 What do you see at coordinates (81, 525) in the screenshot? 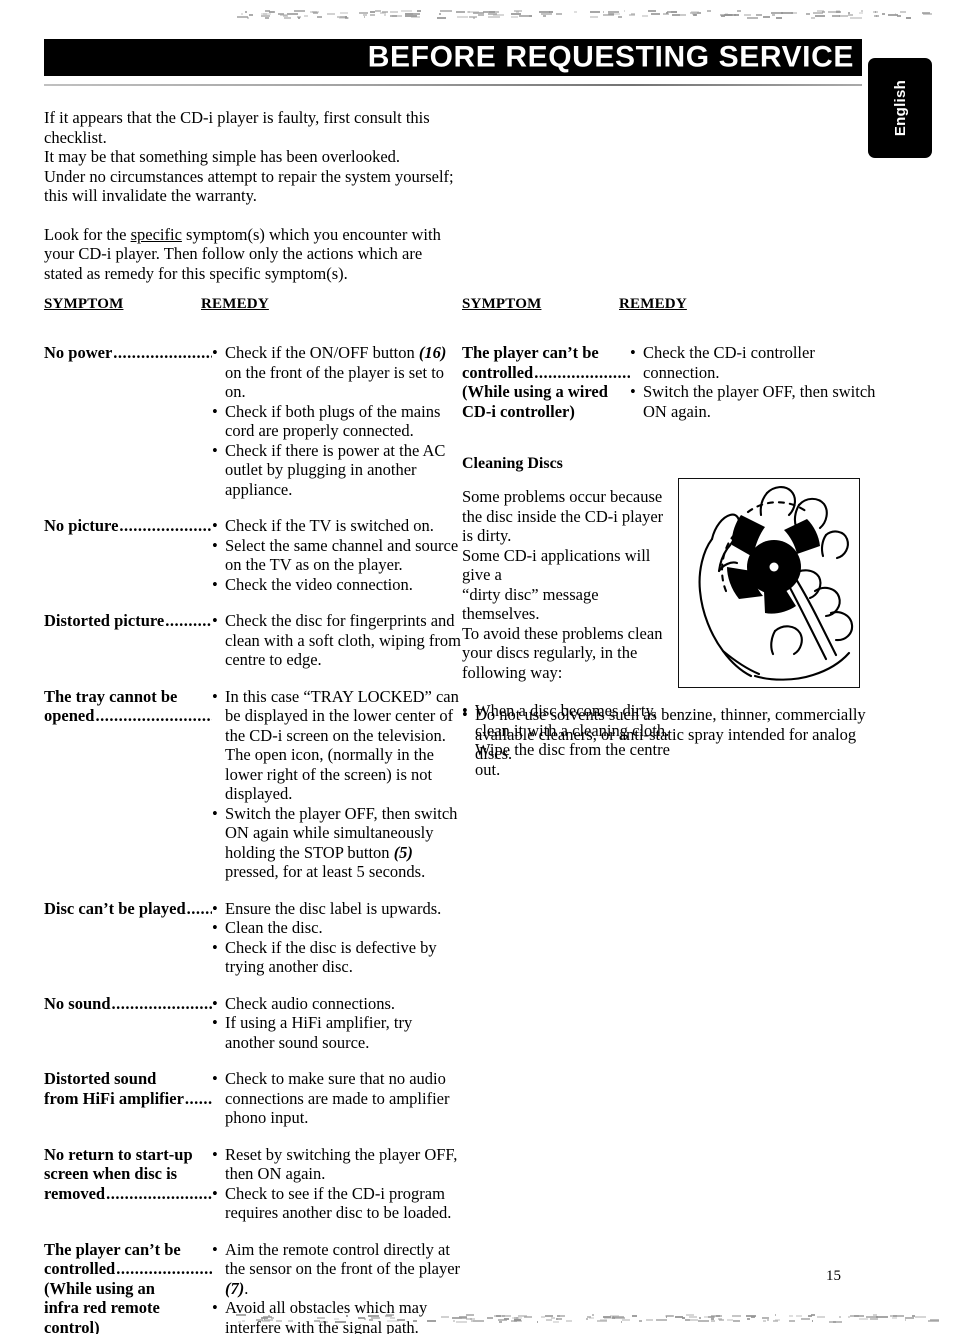
I see `symptom-text: No picture` at bounding box center [81, 525].